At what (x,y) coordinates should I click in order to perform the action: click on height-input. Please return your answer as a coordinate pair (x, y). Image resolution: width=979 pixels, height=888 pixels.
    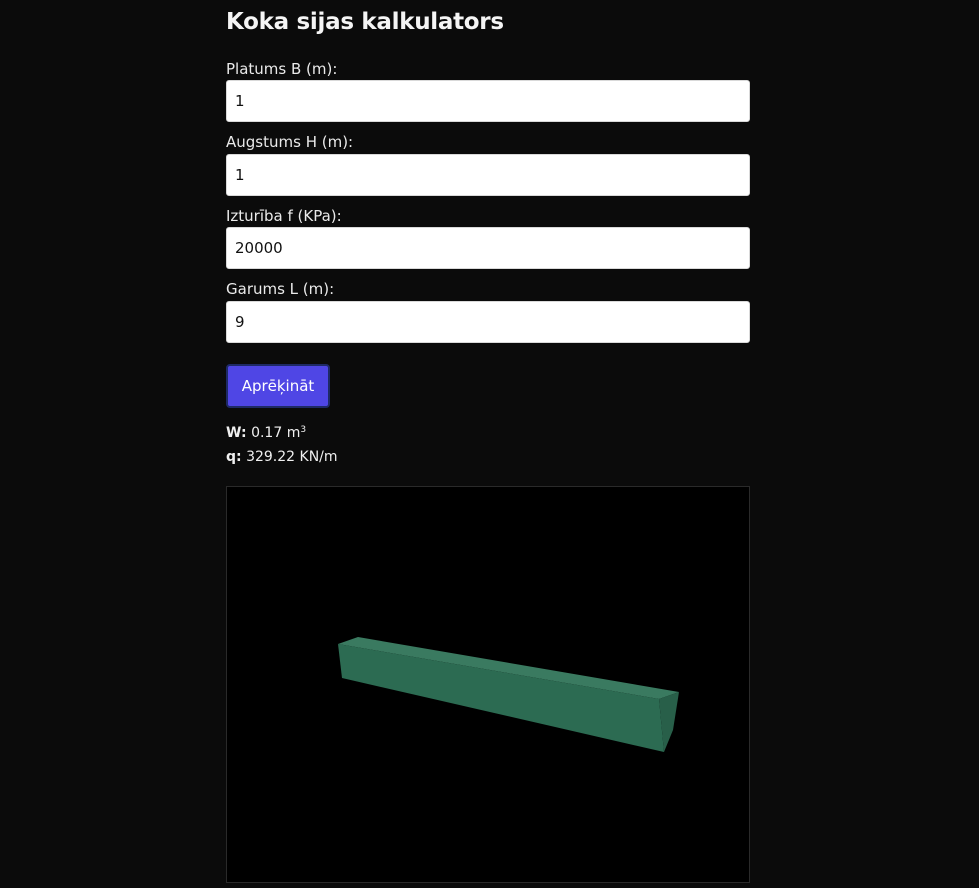
    Looking at the image, I should click on (488, 175).